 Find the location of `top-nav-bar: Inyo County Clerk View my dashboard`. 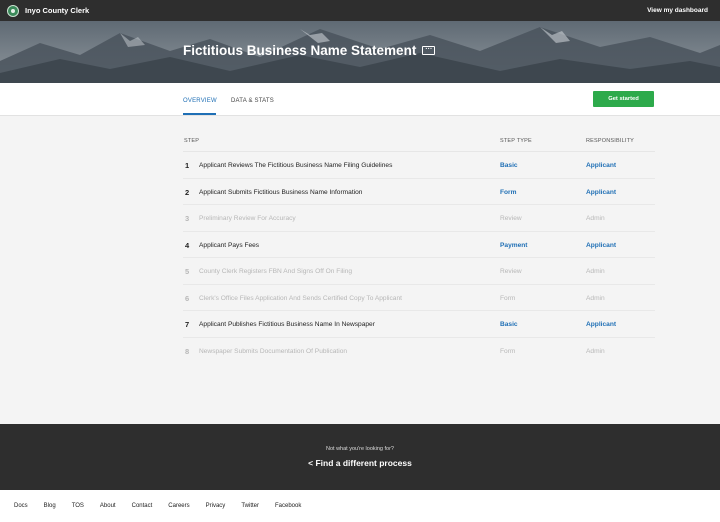

top-nav-bar: Inyo County Clerk View my dashboard is located at coordinates (360, 10).